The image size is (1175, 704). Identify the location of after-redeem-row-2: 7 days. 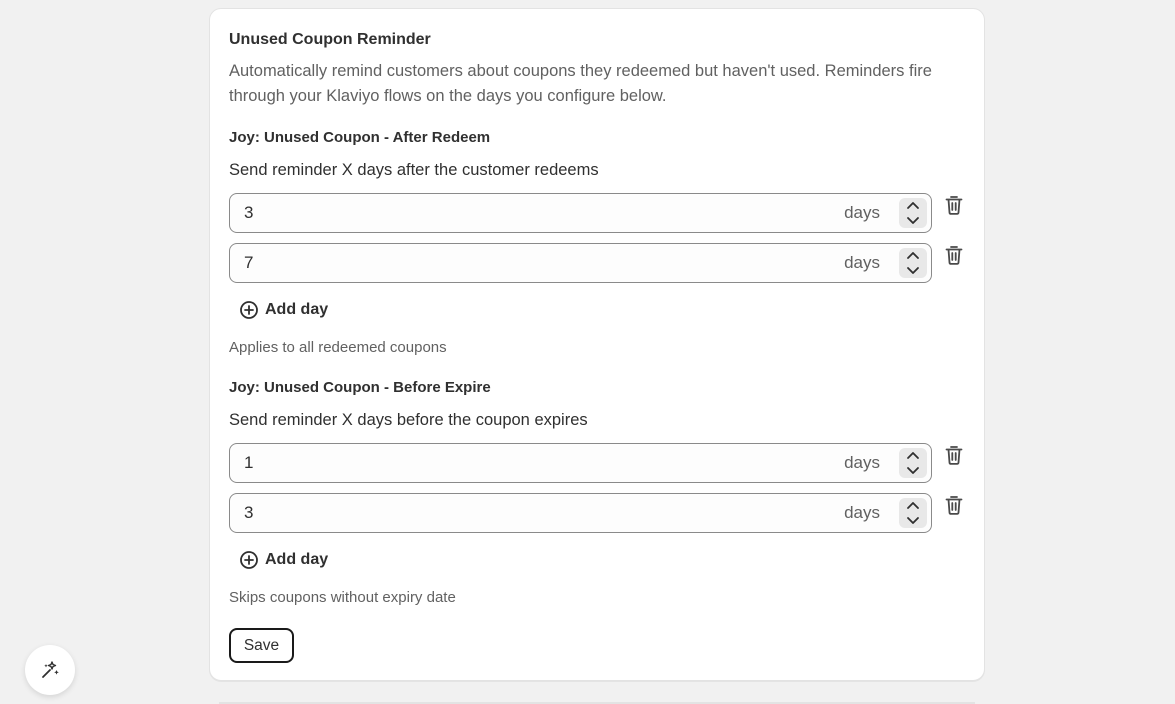
(599, 263).